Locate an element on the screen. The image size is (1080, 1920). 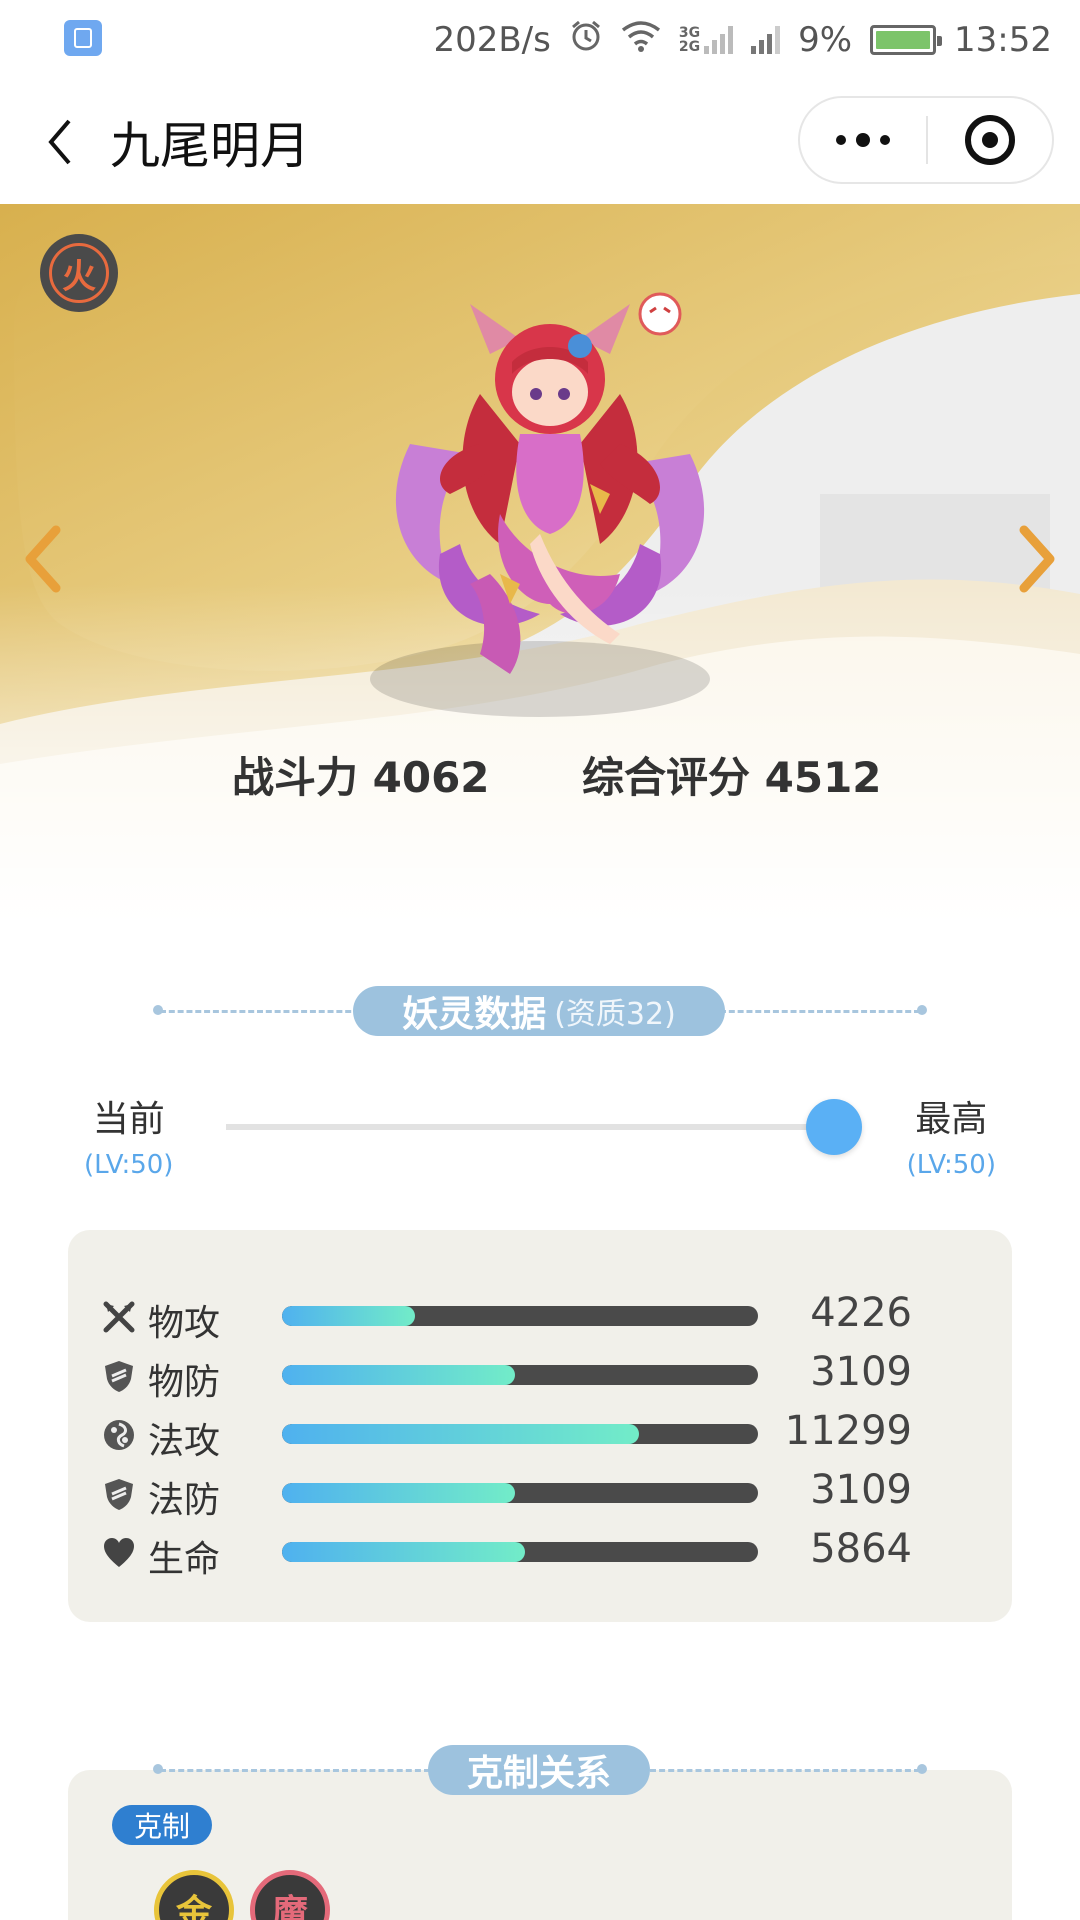
signal-strength-icon is located at coordinates (766, 40).